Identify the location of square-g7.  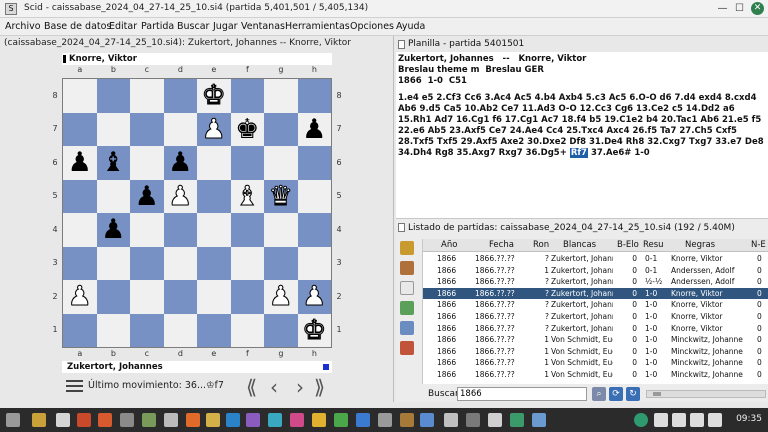
(281, 129).